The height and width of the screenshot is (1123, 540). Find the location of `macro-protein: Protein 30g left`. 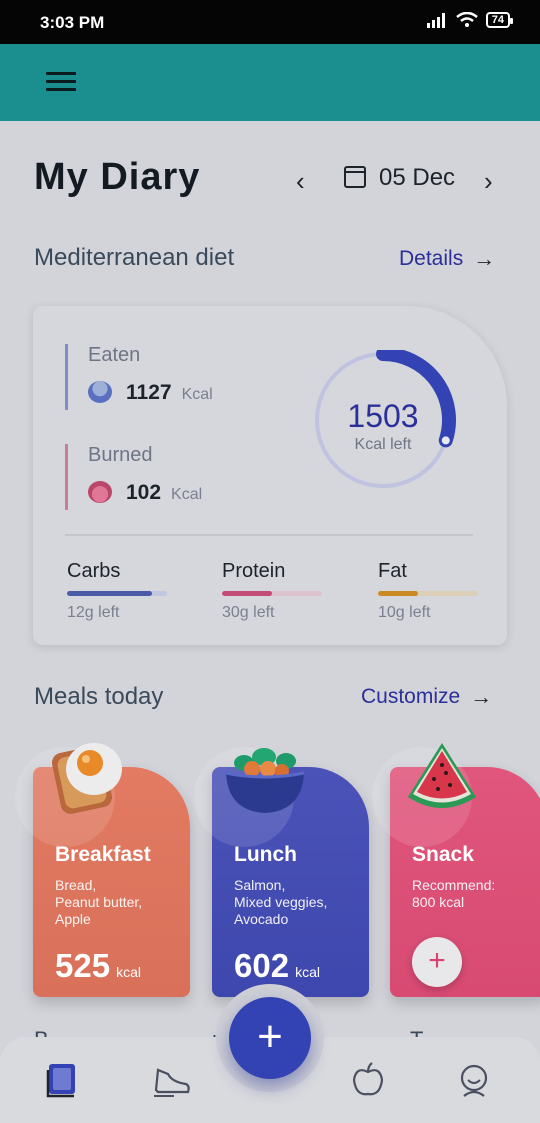

macro-protein: Protein 30g left is located at coordinates (272, 591).